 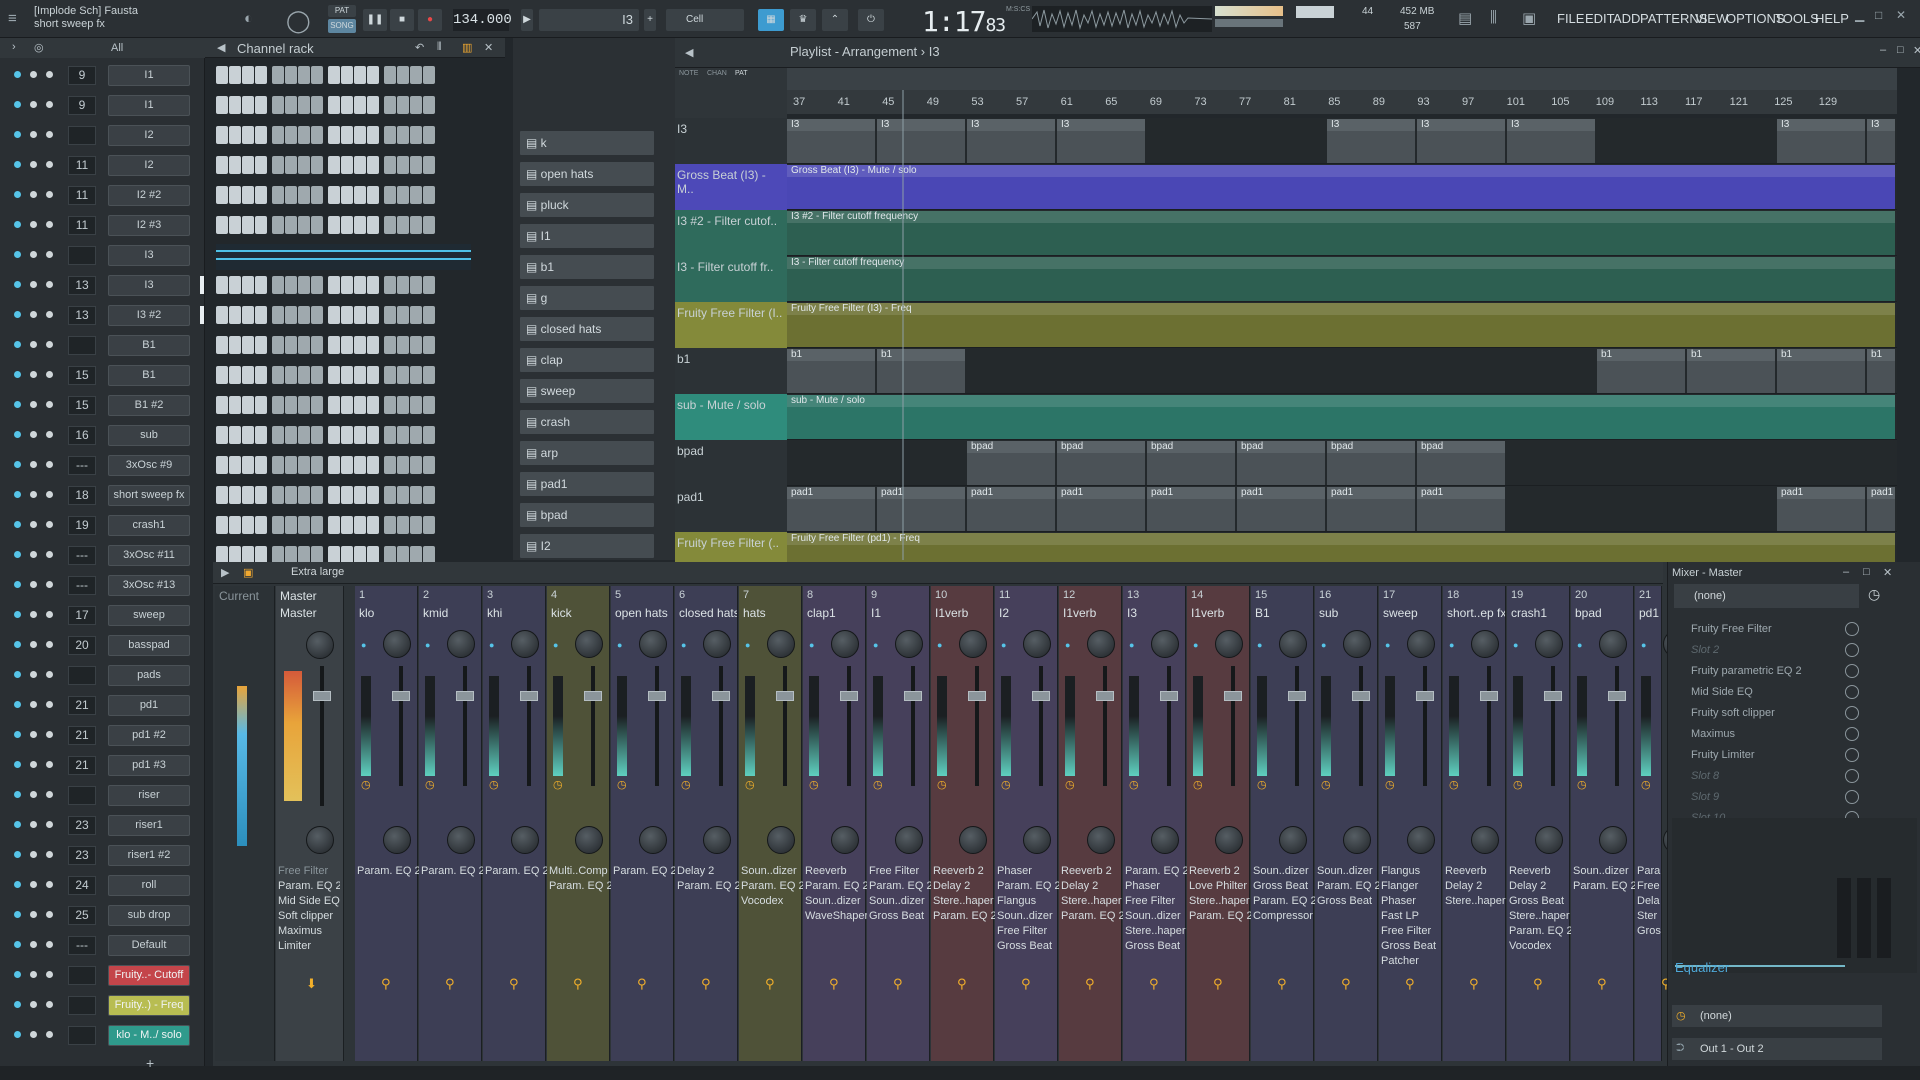 What do you see at coordinates (1859, 15) in the screenshot?
I see `minimize-icon: ▁` at bounding box center [1859, 15].